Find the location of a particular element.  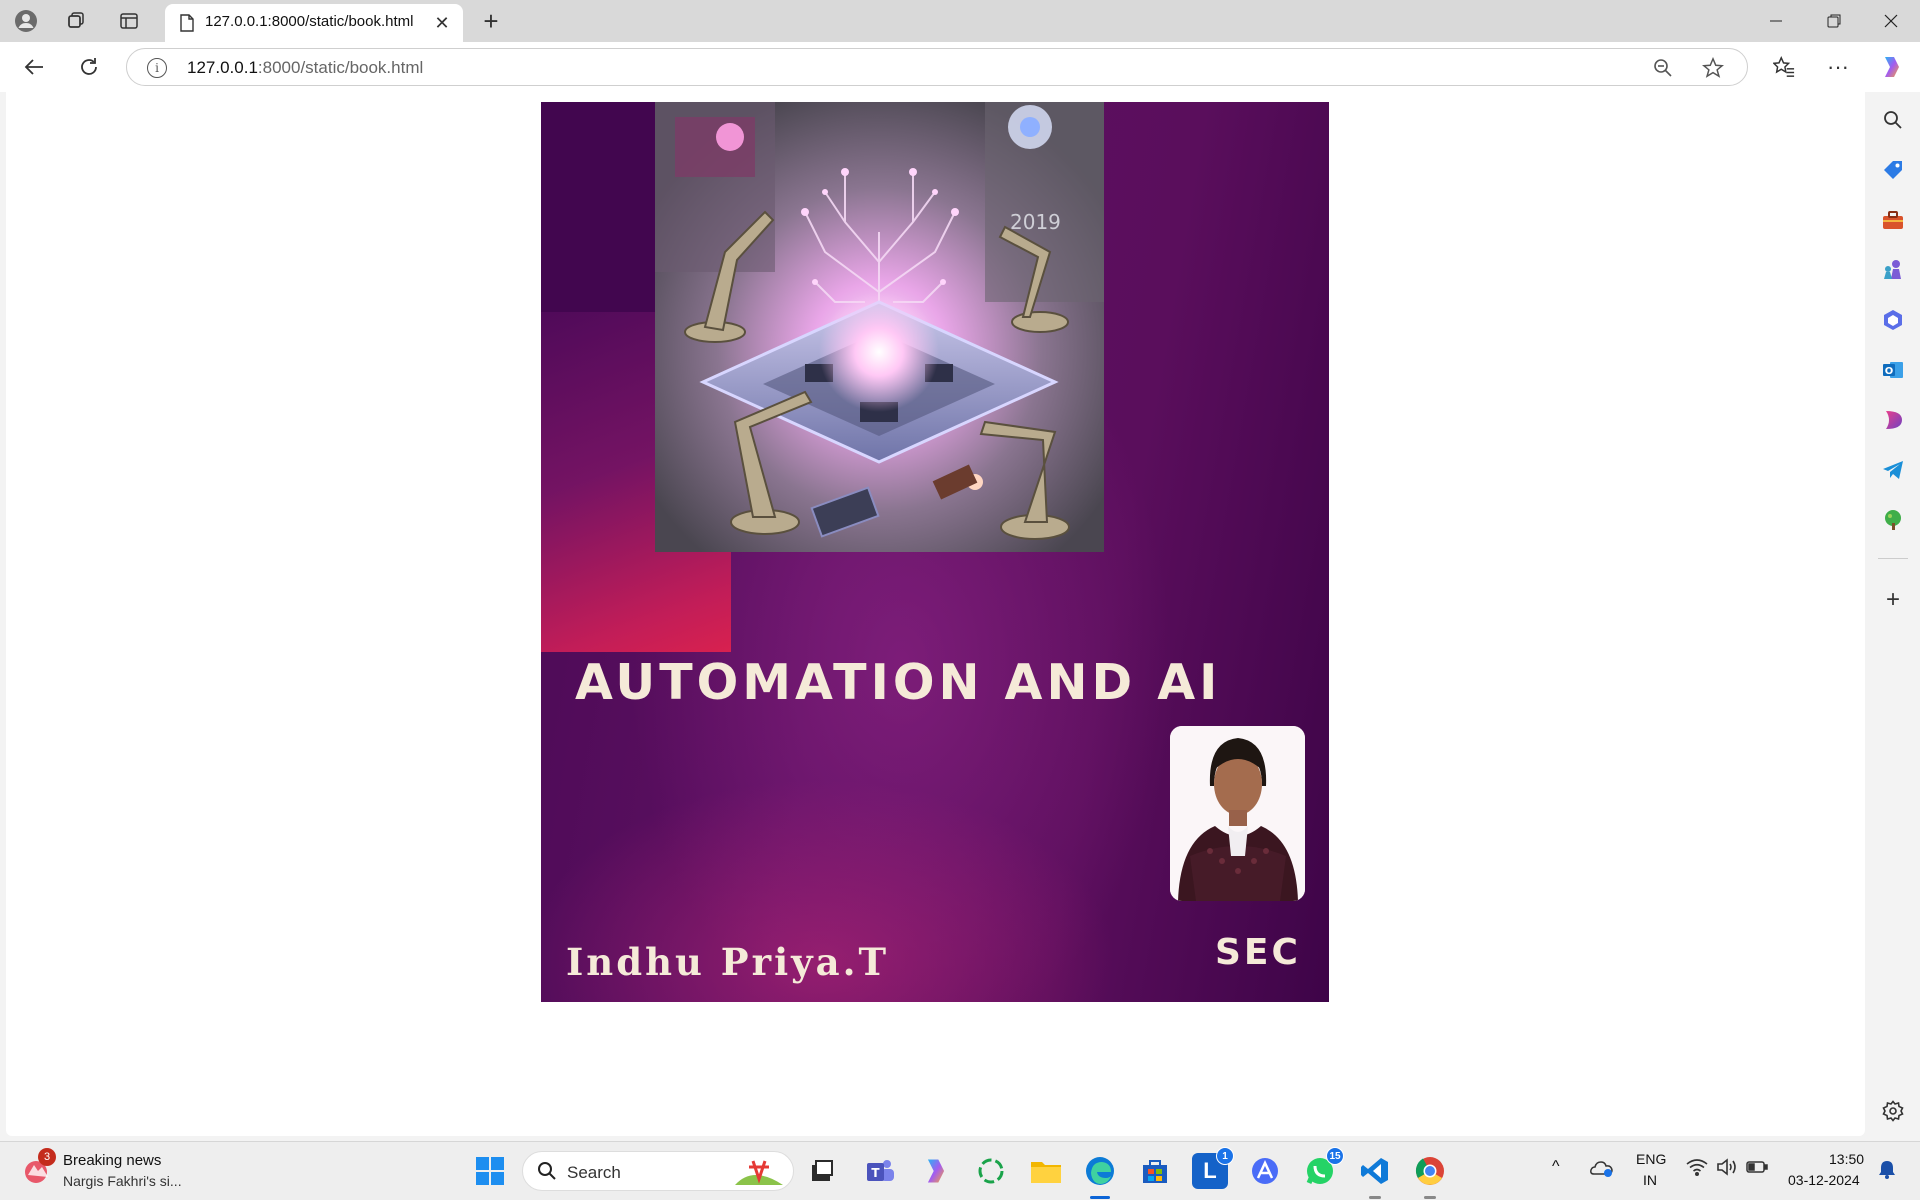

toolbox-icon is located at coordinates (1893, 220).